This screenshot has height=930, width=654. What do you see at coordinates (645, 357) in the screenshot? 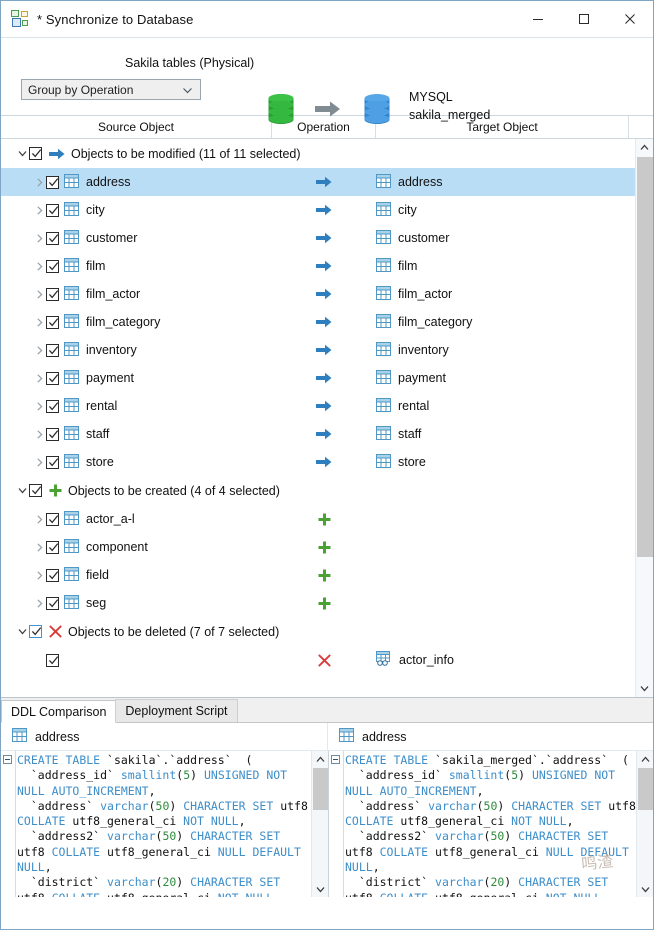
I see `tree-scrollbar-thumb` at bounding box center [645, 357].